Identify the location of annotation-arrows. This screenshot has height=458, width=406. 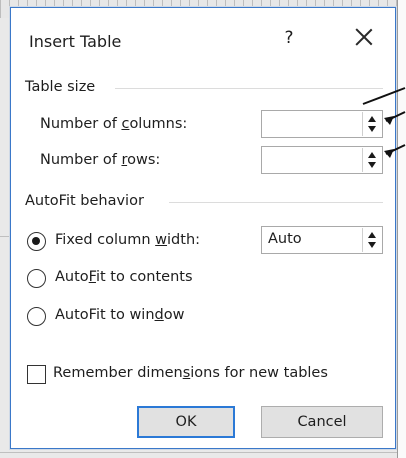
(384, 122).